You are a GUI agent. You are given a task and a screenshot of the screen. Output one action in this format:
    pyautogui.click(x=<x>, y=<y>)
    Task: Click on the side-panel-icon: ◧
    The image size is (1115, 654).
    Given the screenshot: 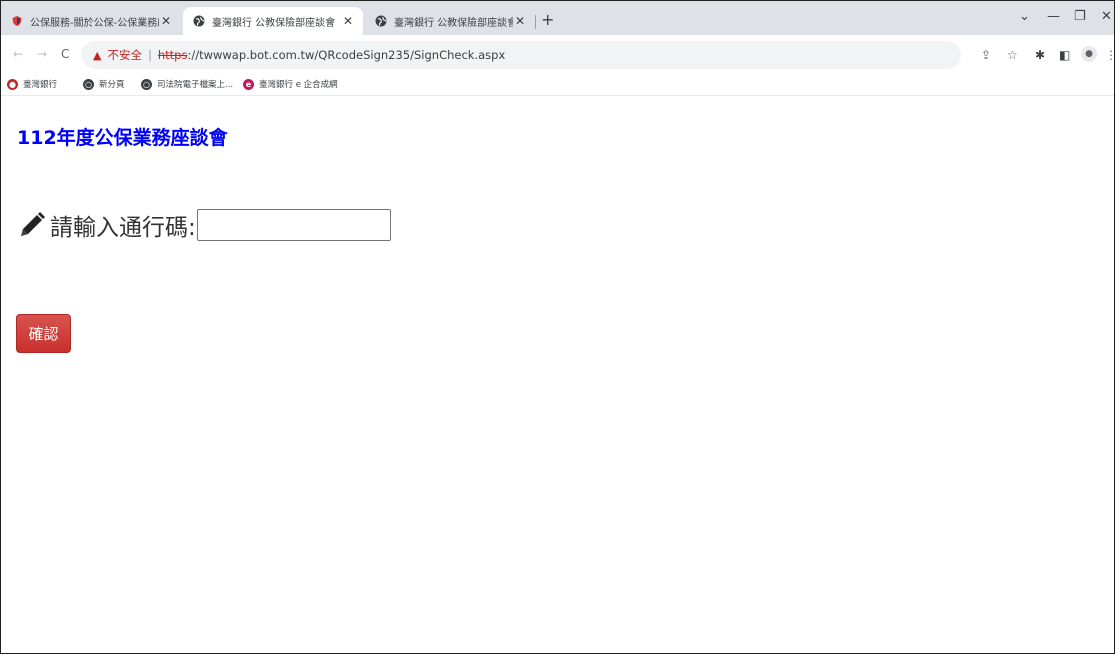 What is the action you would take?
    pyautogui.click(x=1064, y=55)
    